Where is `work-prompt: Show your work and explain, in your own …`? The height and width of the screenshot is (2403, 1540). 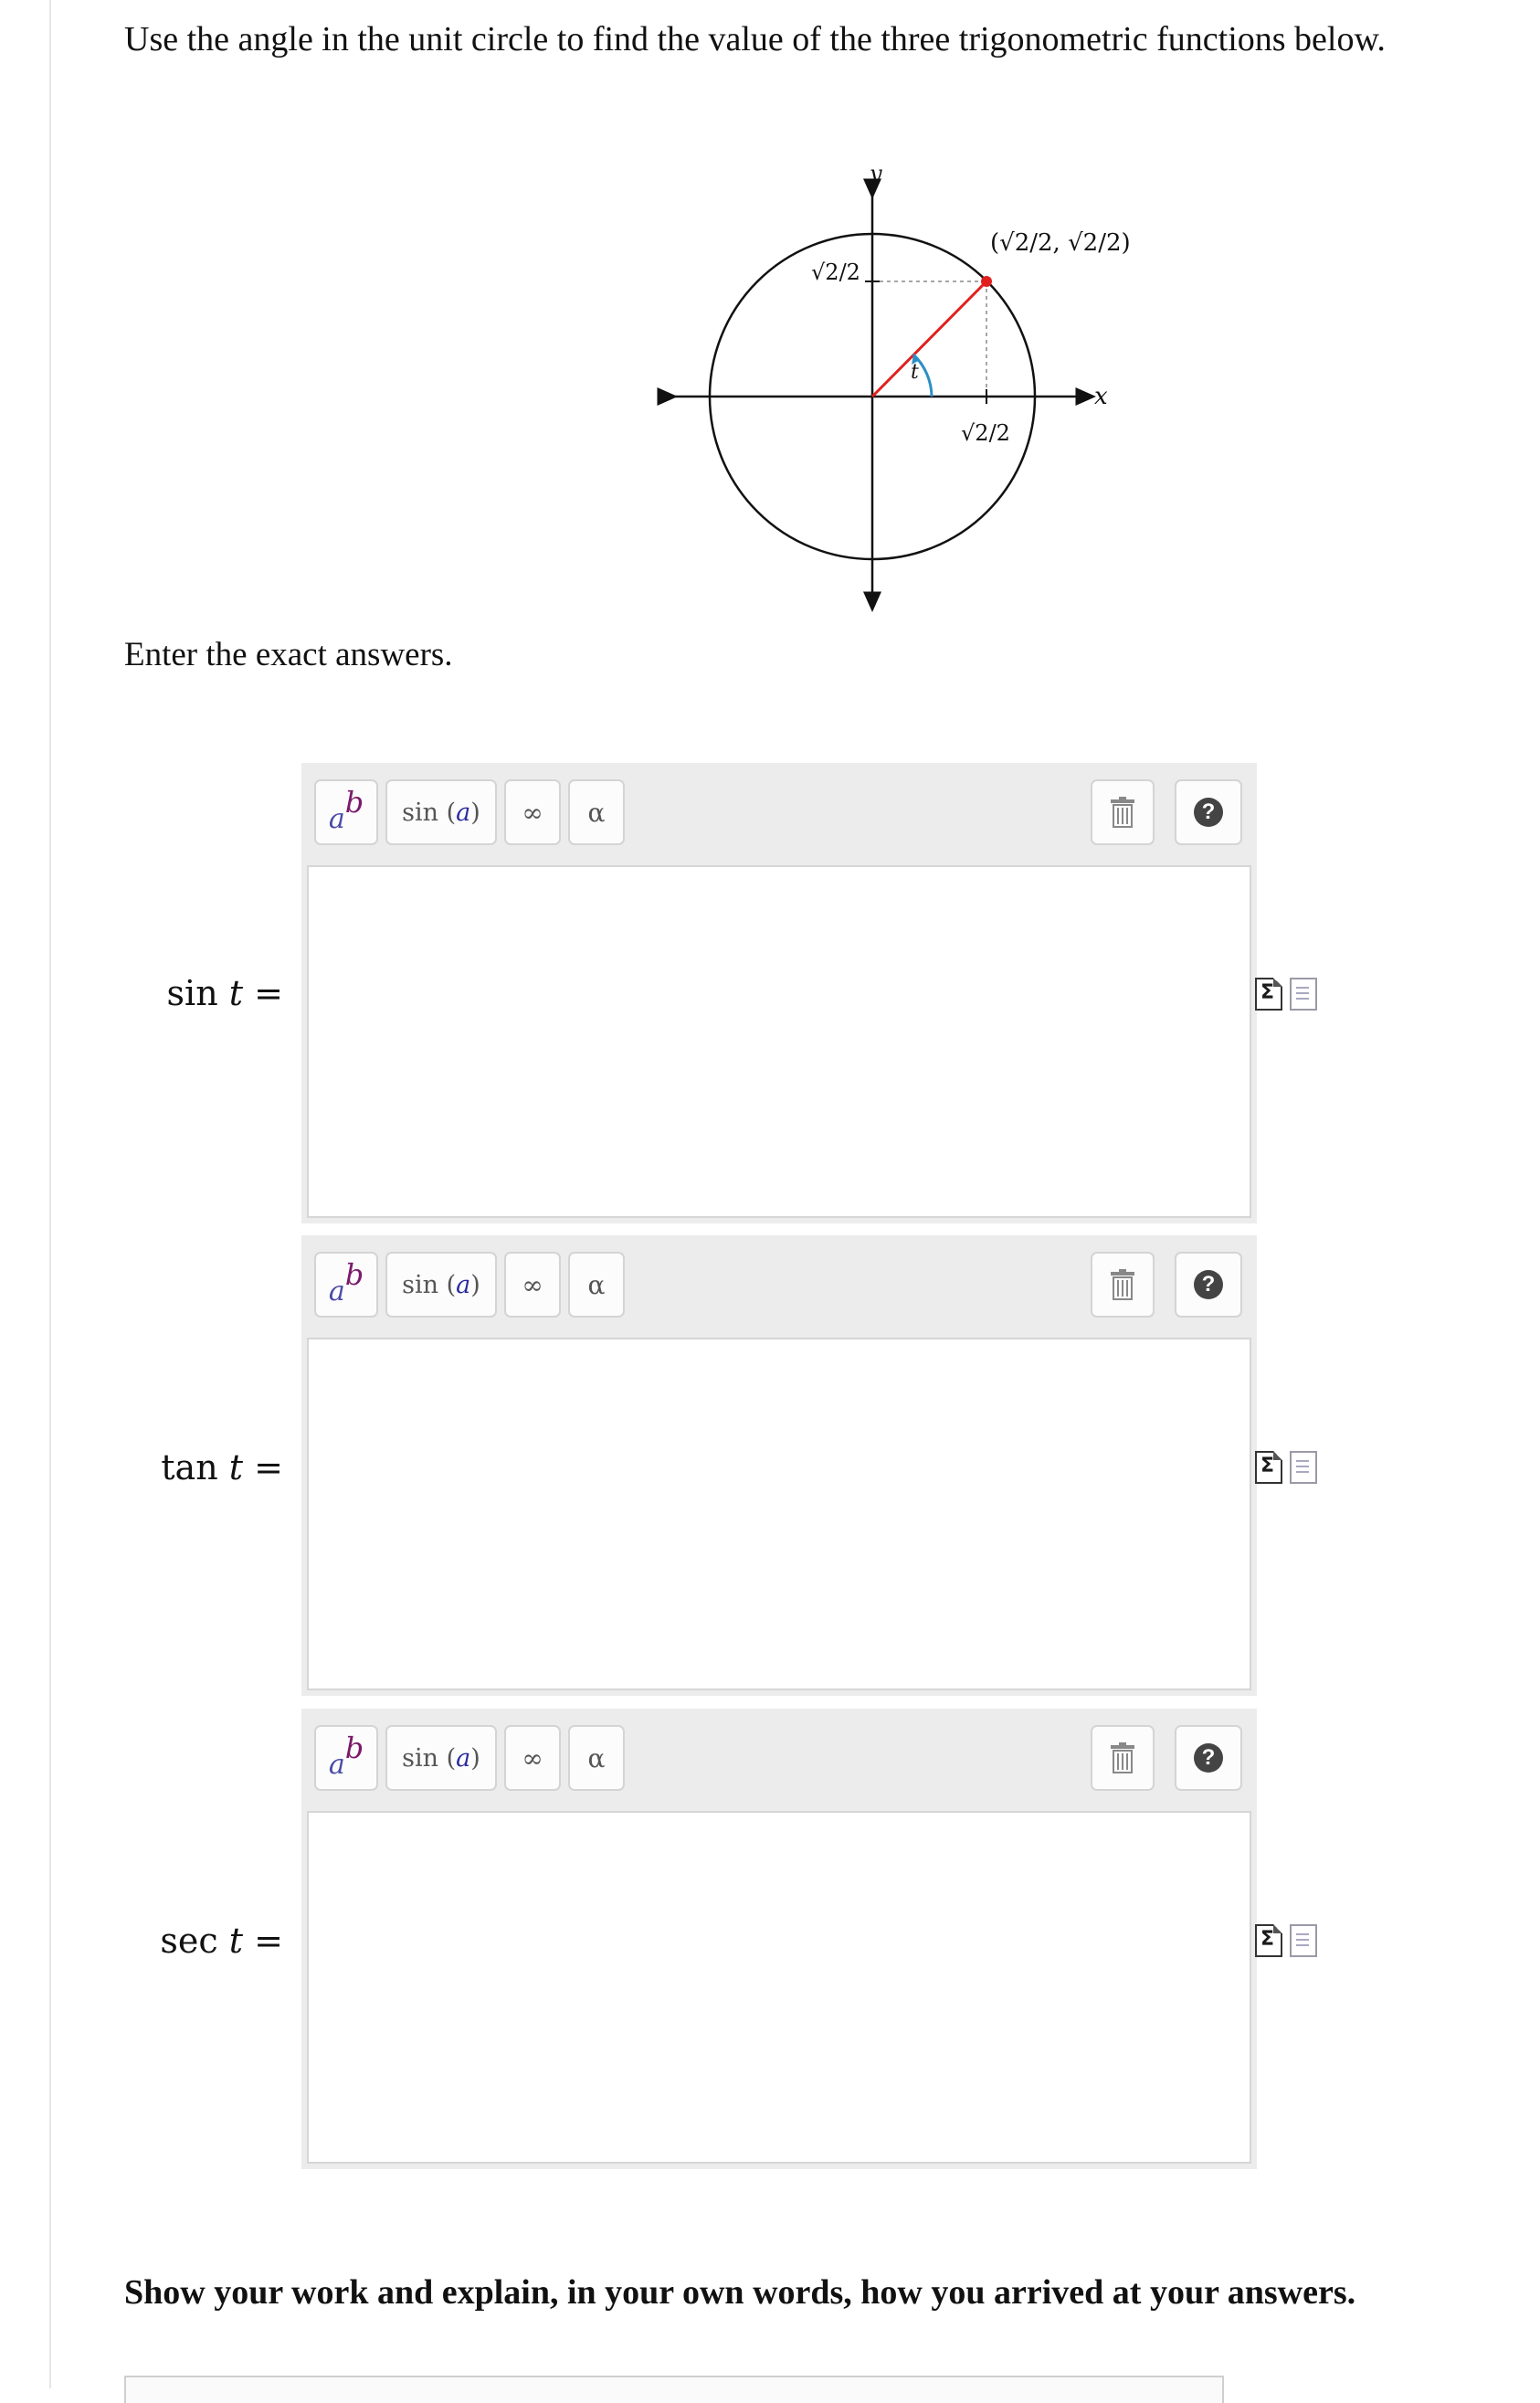 work-prompt: Show your work and explain, in your own … is located at coordinates (740, 2293).